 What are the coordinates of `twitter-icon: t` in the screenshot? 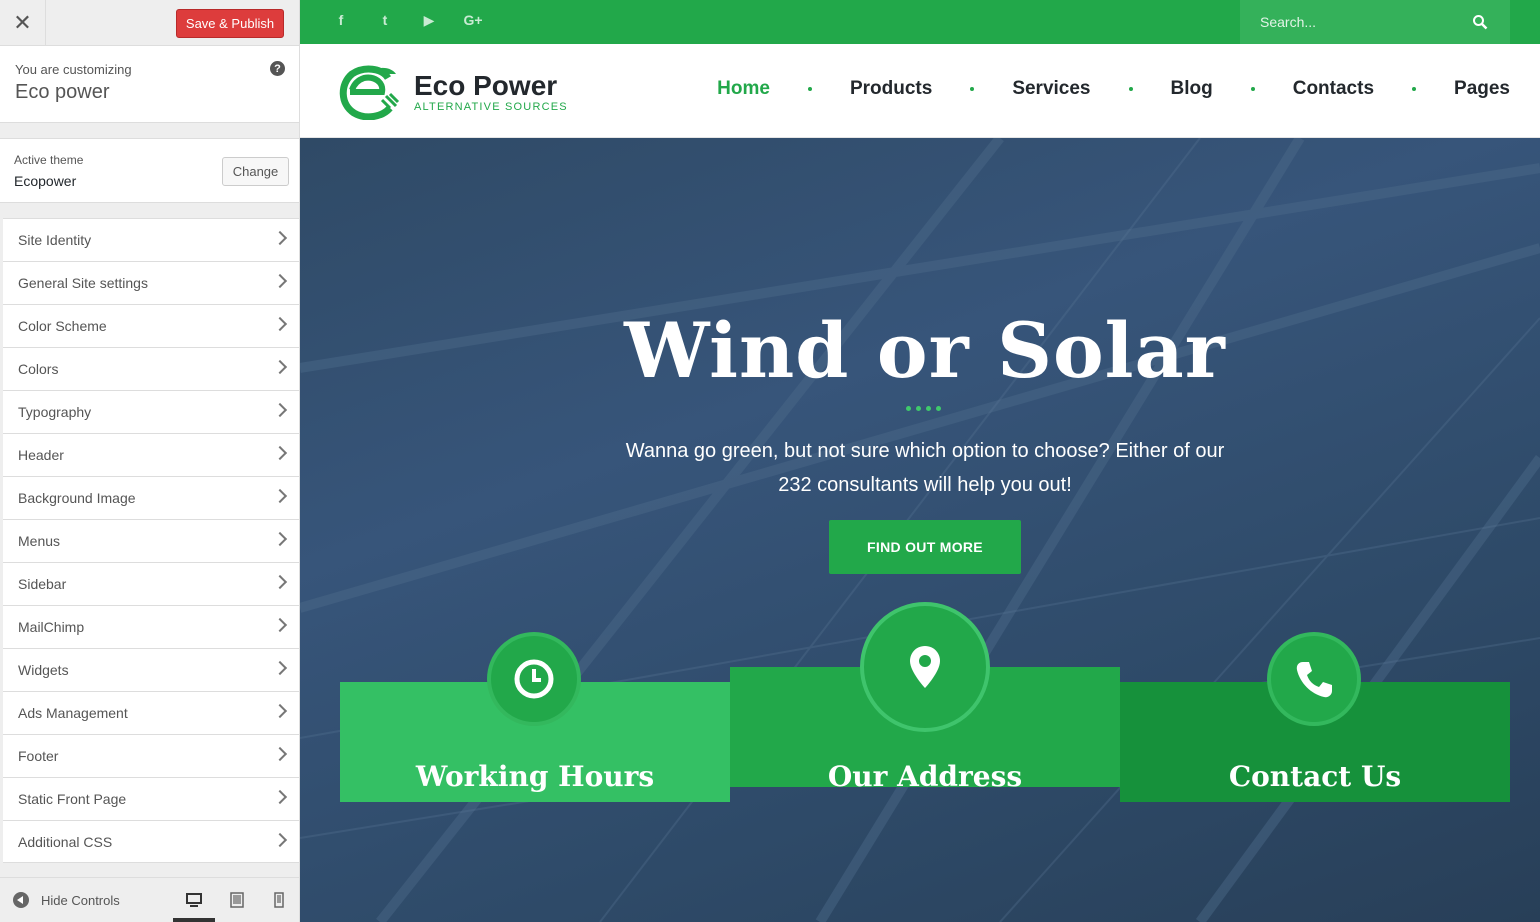 It's located at (385, 20).